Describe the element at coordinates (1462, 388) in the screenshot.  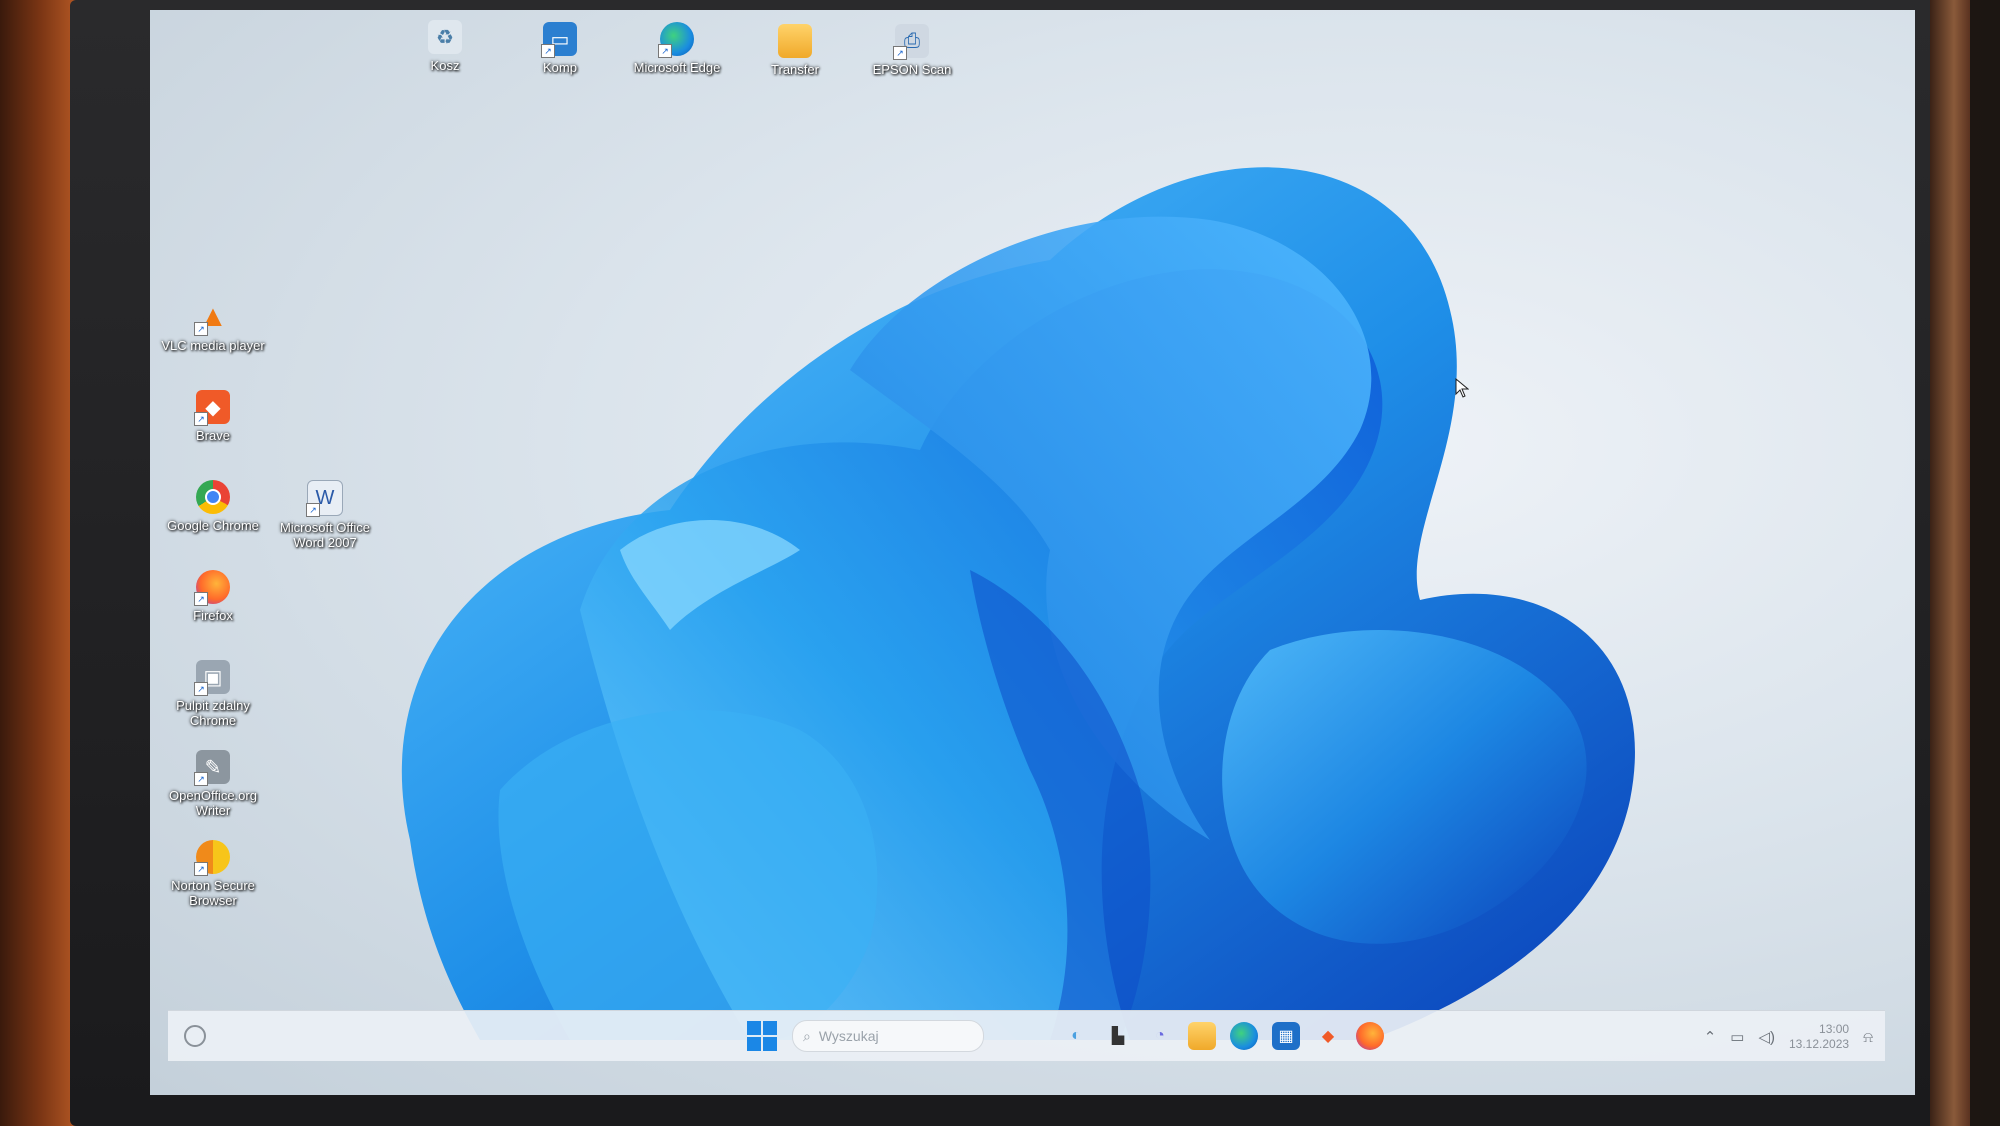
I see `mouse-cursor-icon` at that location.